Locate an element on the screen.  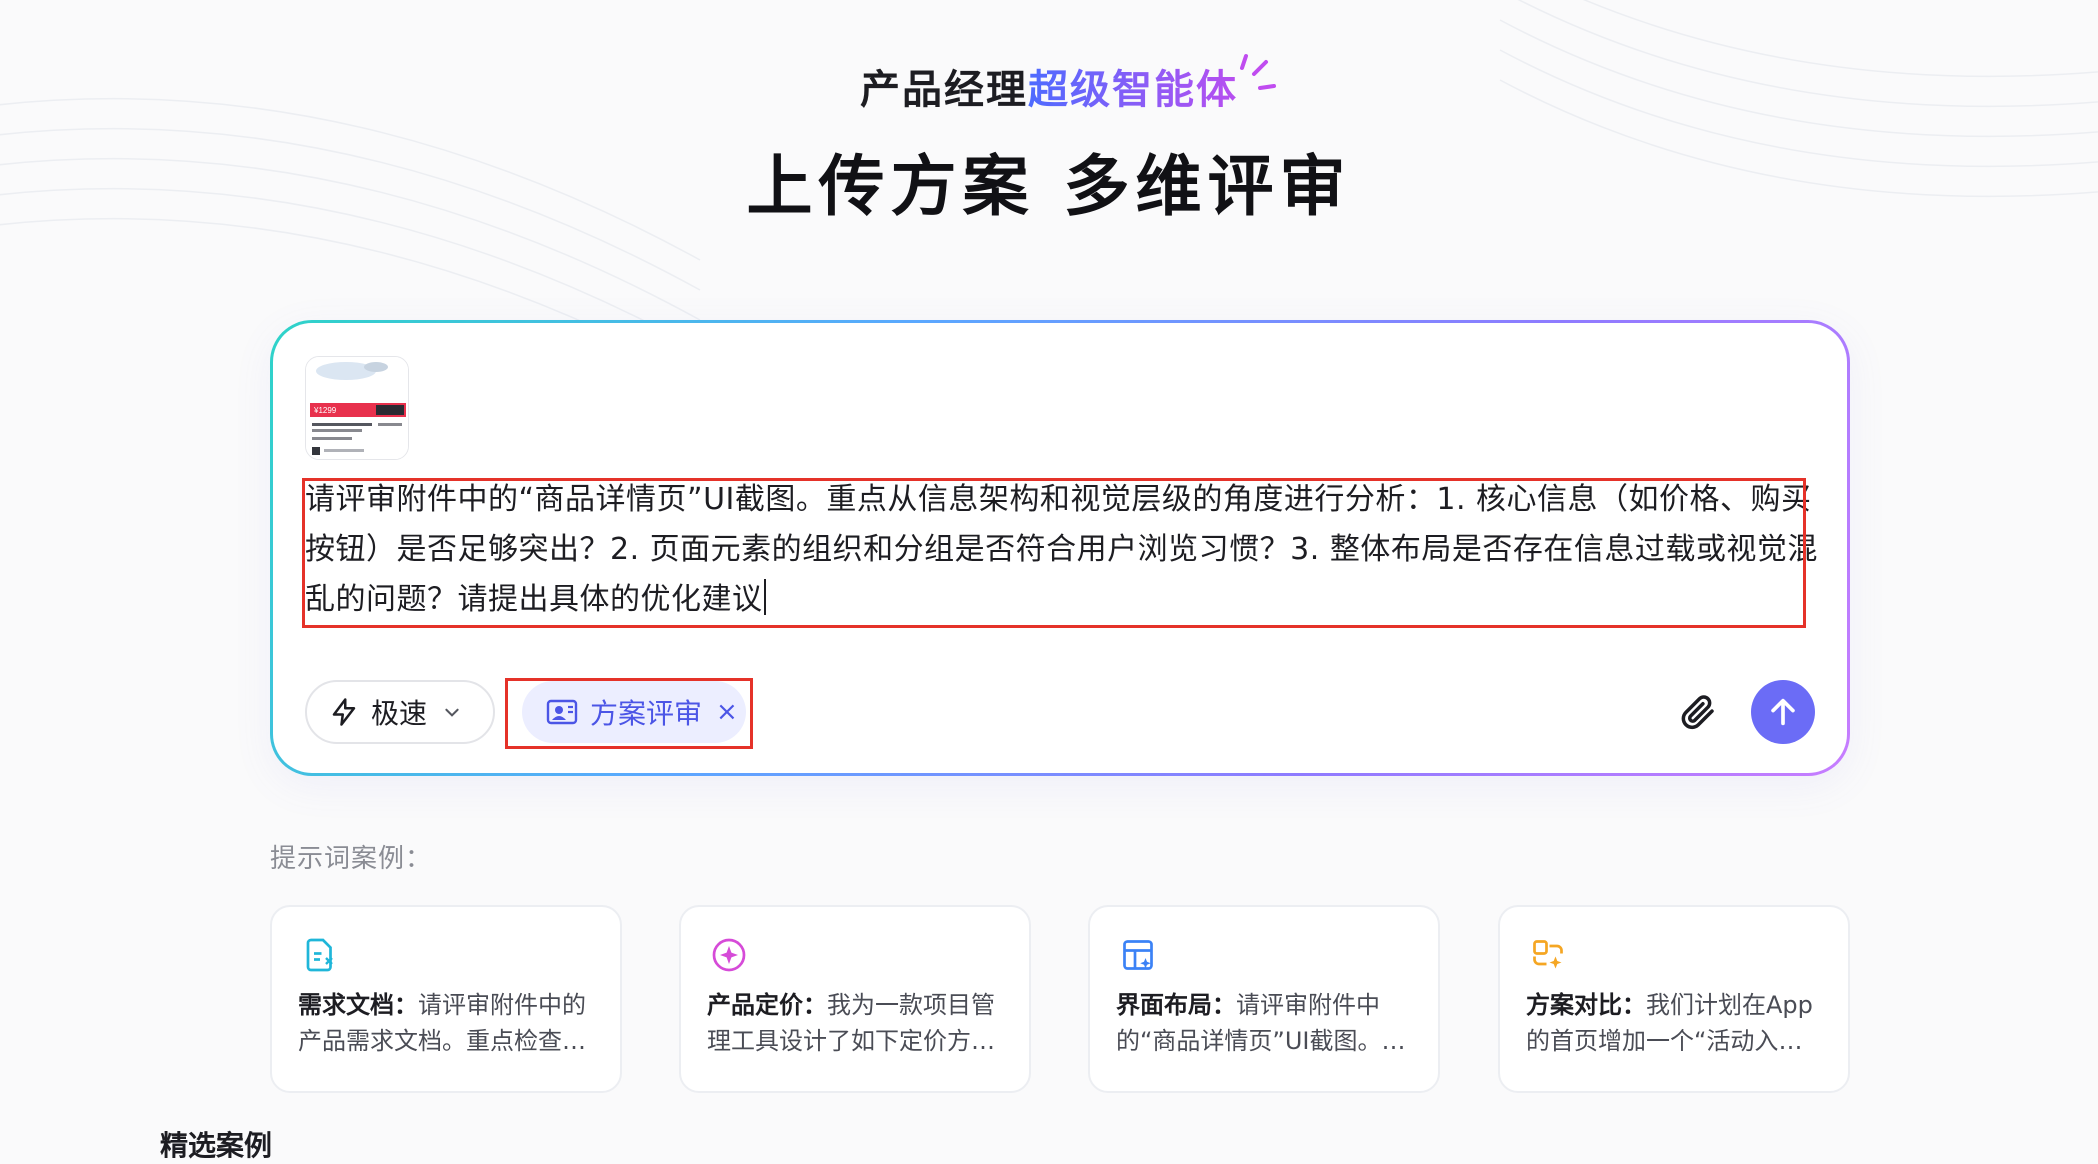
compare-icon is located at coordinates (1548, 954).